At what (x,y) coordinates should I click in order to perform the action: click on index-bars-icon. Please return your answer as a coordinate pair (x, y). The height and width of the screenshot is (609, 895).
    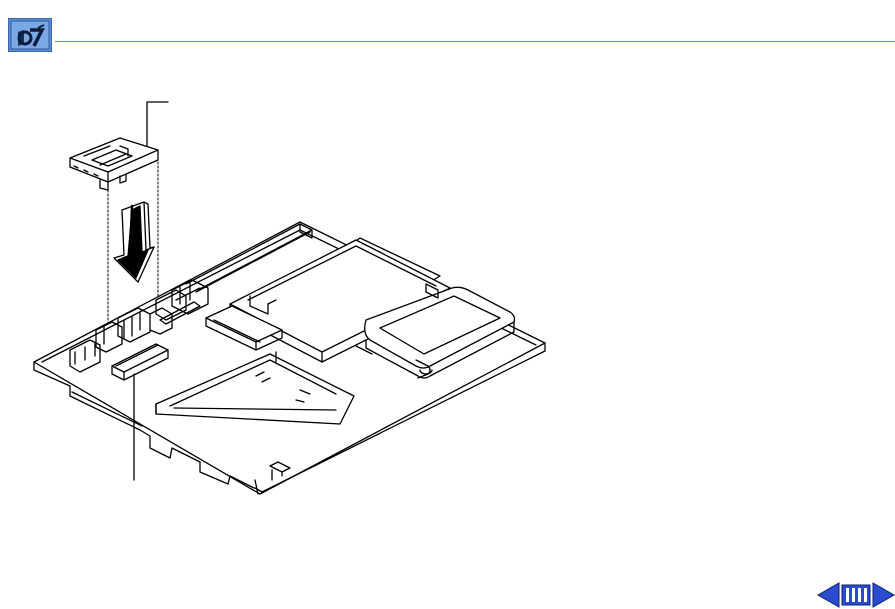
    Looking at the image, I should click on (856, 595).